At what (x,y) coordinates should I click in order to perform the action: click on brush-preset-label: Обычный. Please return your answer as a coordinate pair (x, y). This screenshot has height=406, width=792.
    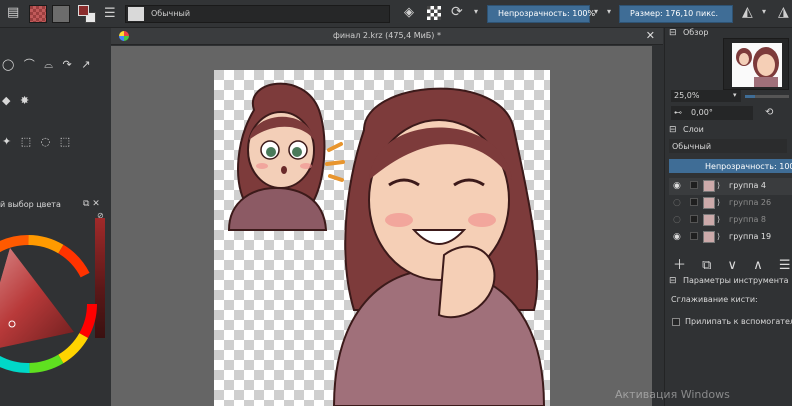
    Looking at the image, I should click on (171, 13).